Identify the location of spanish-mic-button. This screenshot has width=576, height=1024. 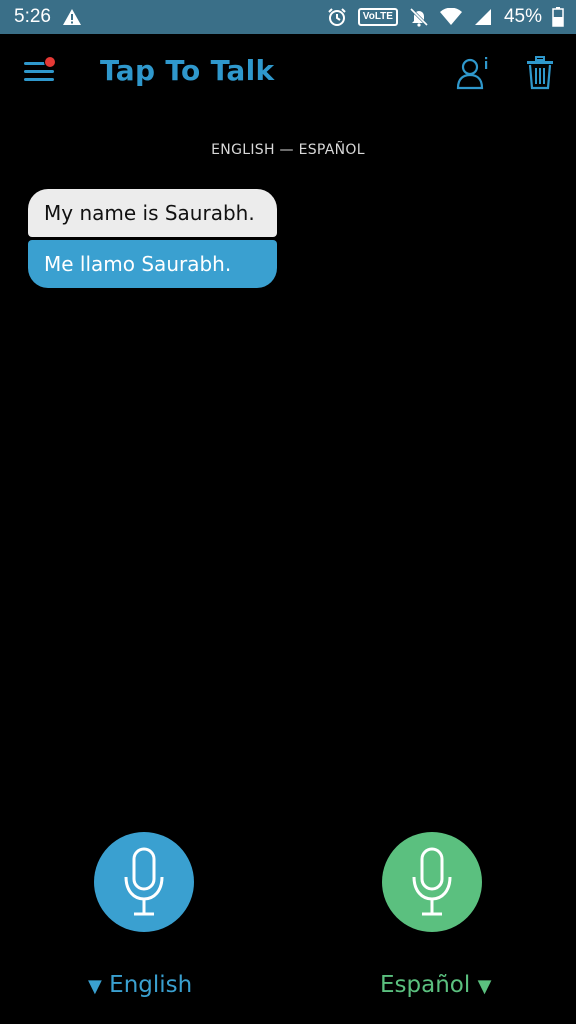
(432, 882).